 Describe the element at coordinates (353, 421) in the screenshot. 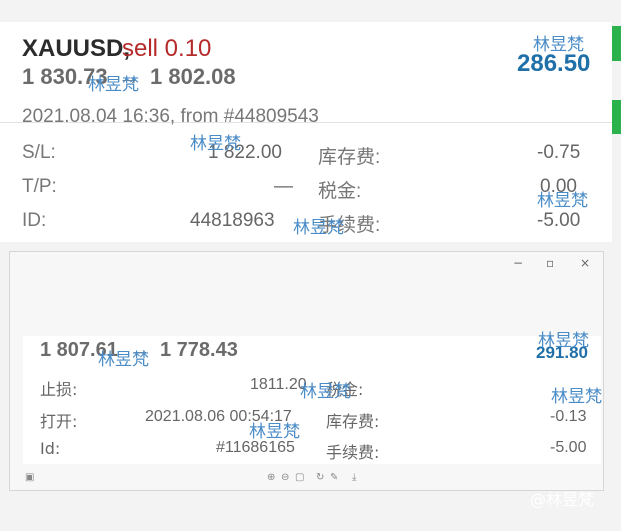

I see `detail-swap-label: 库存费:` at that location.